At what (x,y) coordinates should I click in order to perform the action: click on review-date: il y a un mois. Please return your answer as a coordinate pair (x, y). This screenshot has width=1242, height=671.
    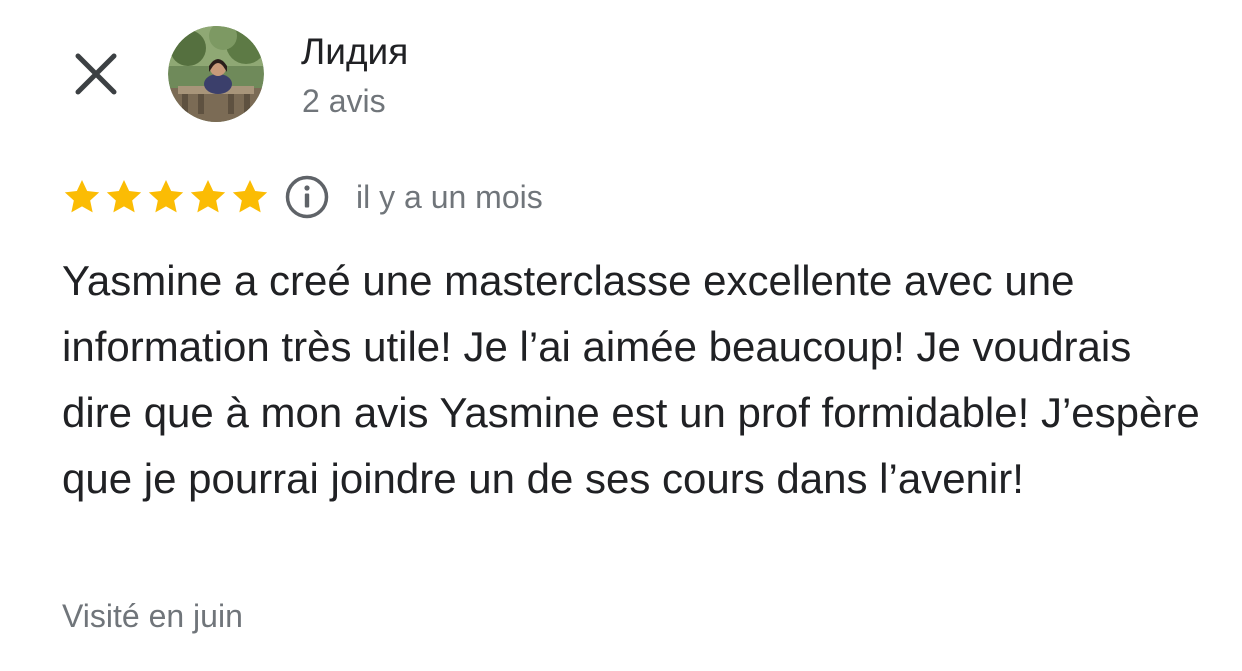
    Looking at the image, I should click on (449, 196).